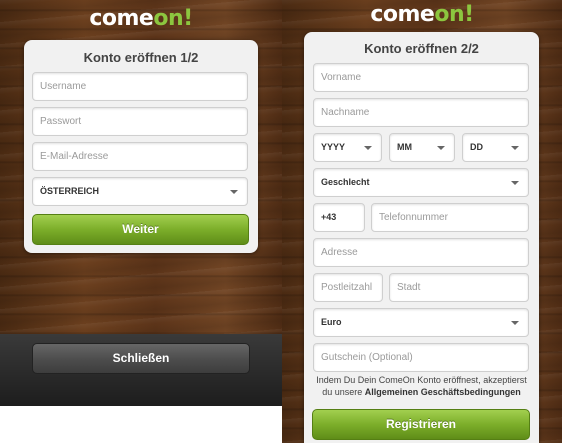  Describe the element at coordinates (141, 57) in the screenshot. I see `step1-title: Konto eröffnen 1/2` at that location.